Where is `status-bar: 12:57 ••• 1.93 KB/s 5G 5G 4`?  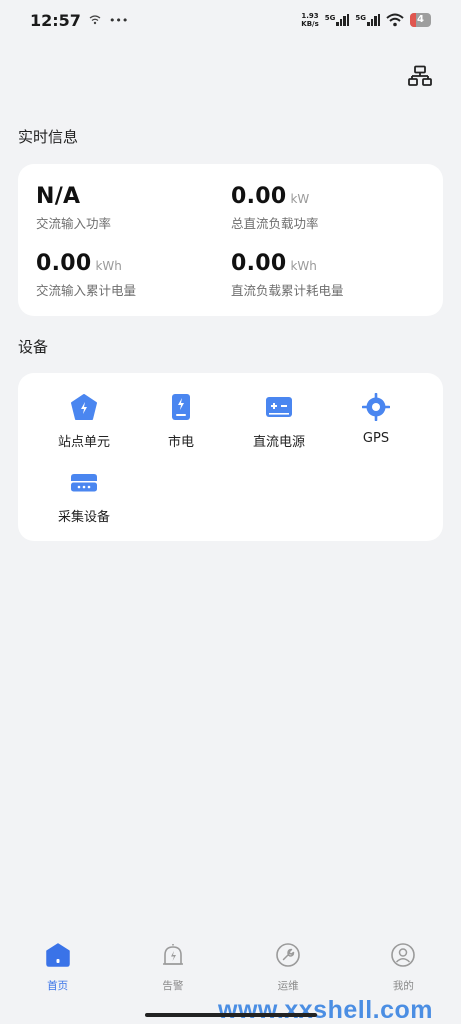 status-bar: 12:57 ••• 1.93 KB/s 5G 5G 4 is located at coordinates (230, 20).